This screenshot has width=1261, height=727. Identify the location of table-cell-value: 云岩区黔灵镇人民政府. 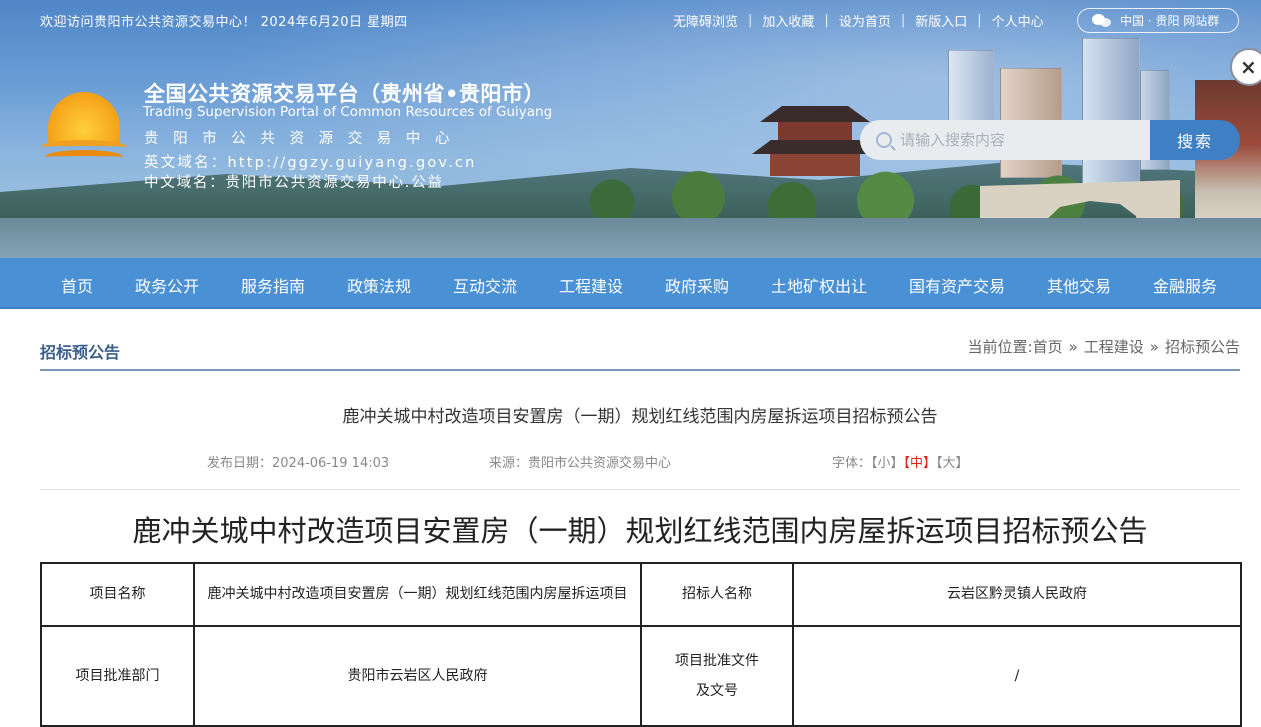
(1017, 594).